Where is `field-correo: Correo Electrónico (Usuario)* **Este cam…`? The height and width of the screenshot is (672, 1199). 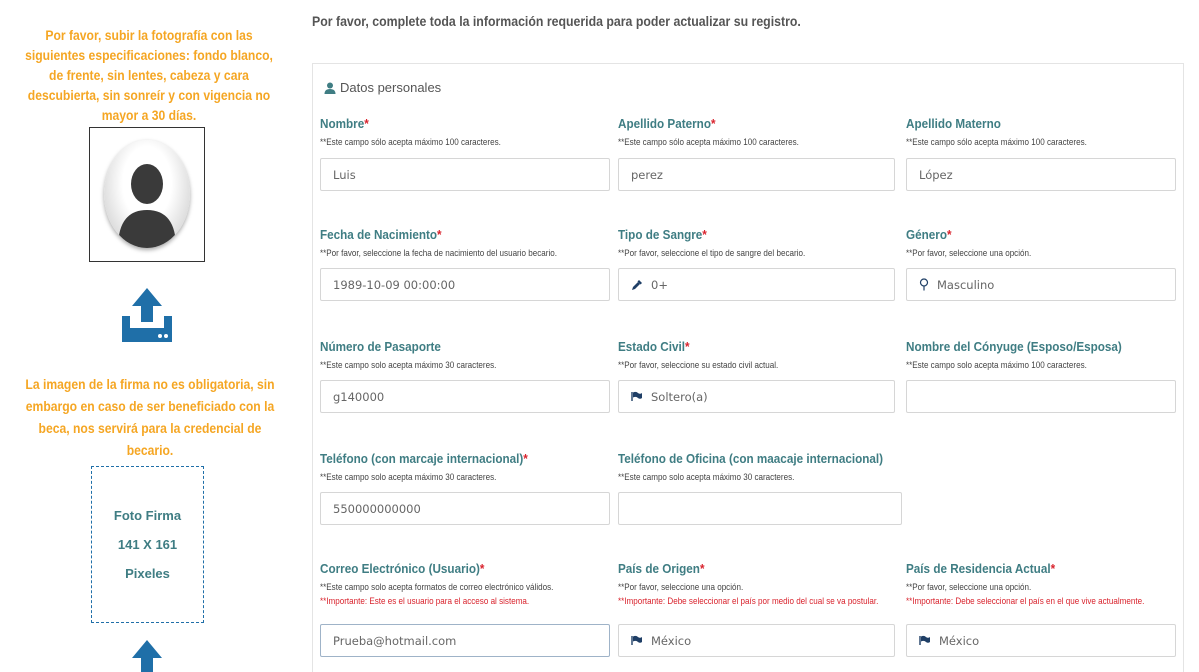 field-correo: Correo Electrónico (Usuario)* **Este cam… is located at coordinates (465, 608).